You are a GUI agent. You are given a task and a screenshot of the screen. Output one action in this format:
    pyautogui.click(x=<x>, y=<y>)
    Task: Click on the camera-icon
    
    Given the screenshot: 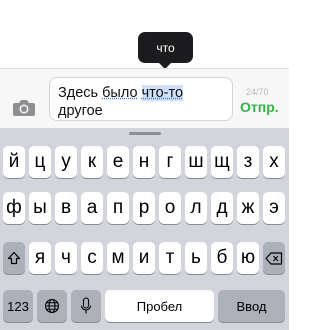 What is the action you would take?
    pyautogui.click(x=24, y=108)
    